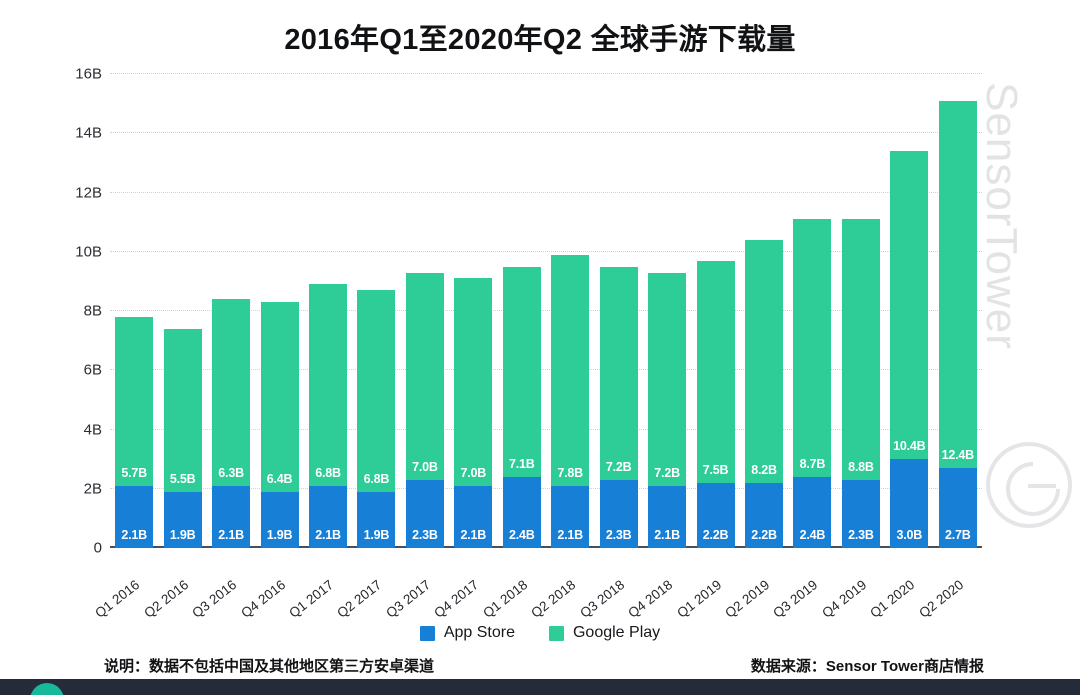 This screenshot has width=1080, height=695. Describe the element at coordinates (764, 469) in the screenshot. I see `bar-value-label: 8.2B` at that location.